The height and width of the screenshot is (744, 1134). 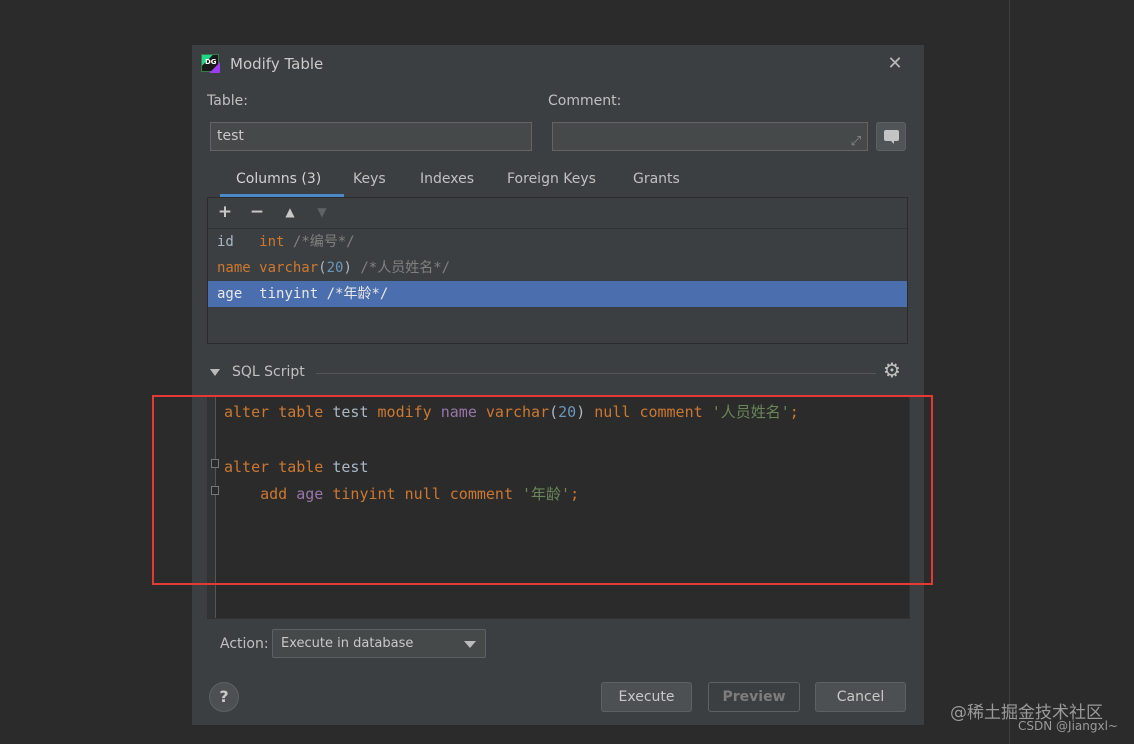 I want to click on sql-line-4: add age tinyint null comment '年龄';, so click(x=420, y=493).